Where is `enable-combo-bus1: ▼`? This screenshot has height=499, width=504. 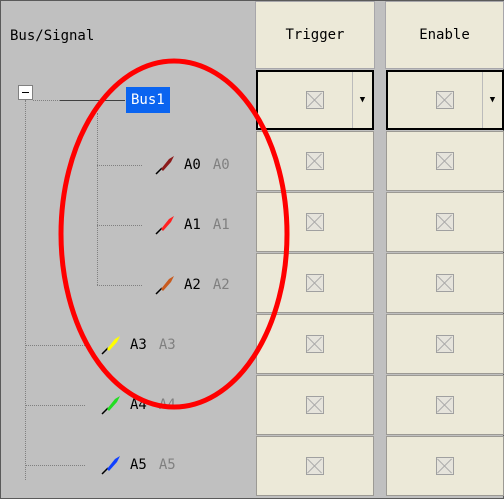 enable-combo-bus1: ▼ is located at coordinates (445, 100).